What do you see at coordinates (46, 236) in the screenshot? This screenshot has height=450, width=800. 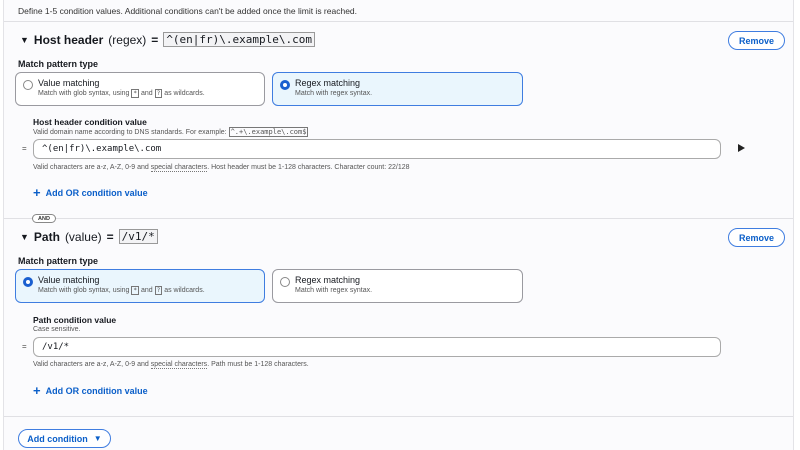 I see `condition-title: Path` at bounding box center [46, 236].